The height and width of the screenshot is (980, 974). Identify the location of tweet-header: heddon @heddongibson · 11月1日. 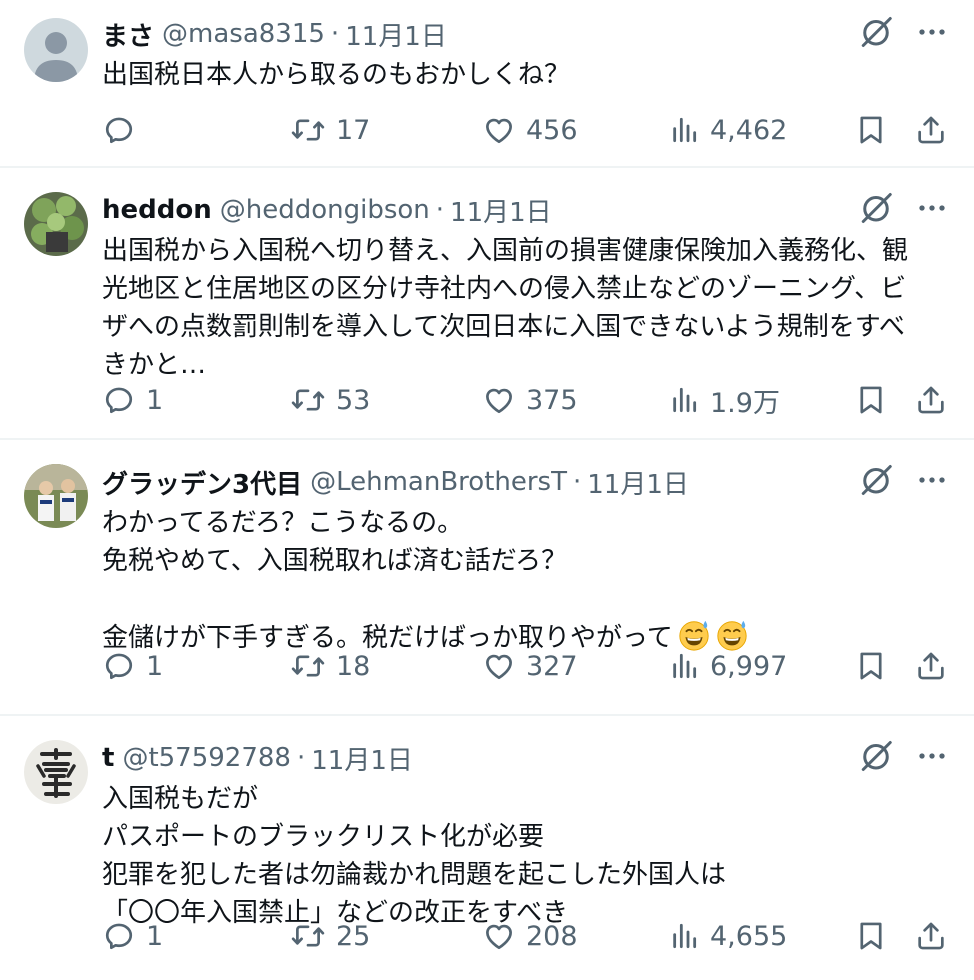
(523, 210).